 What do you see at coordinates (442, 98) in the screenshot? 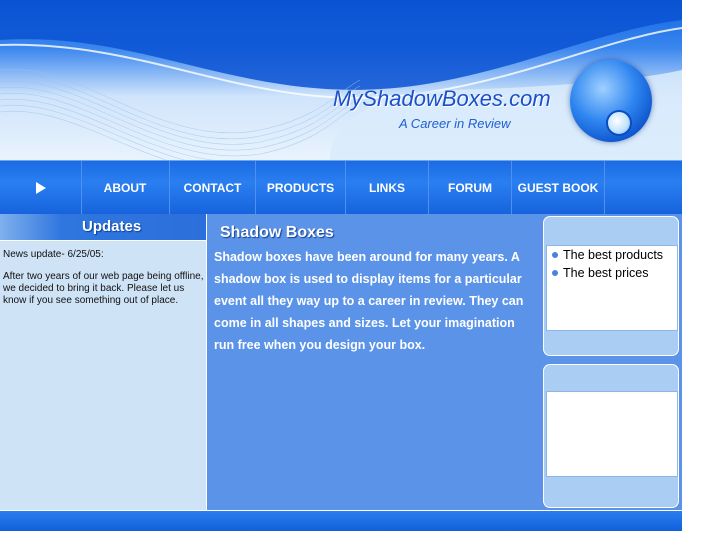
I see `site-title: MyShadowBoxes.com` at bounding box center [442, 98].